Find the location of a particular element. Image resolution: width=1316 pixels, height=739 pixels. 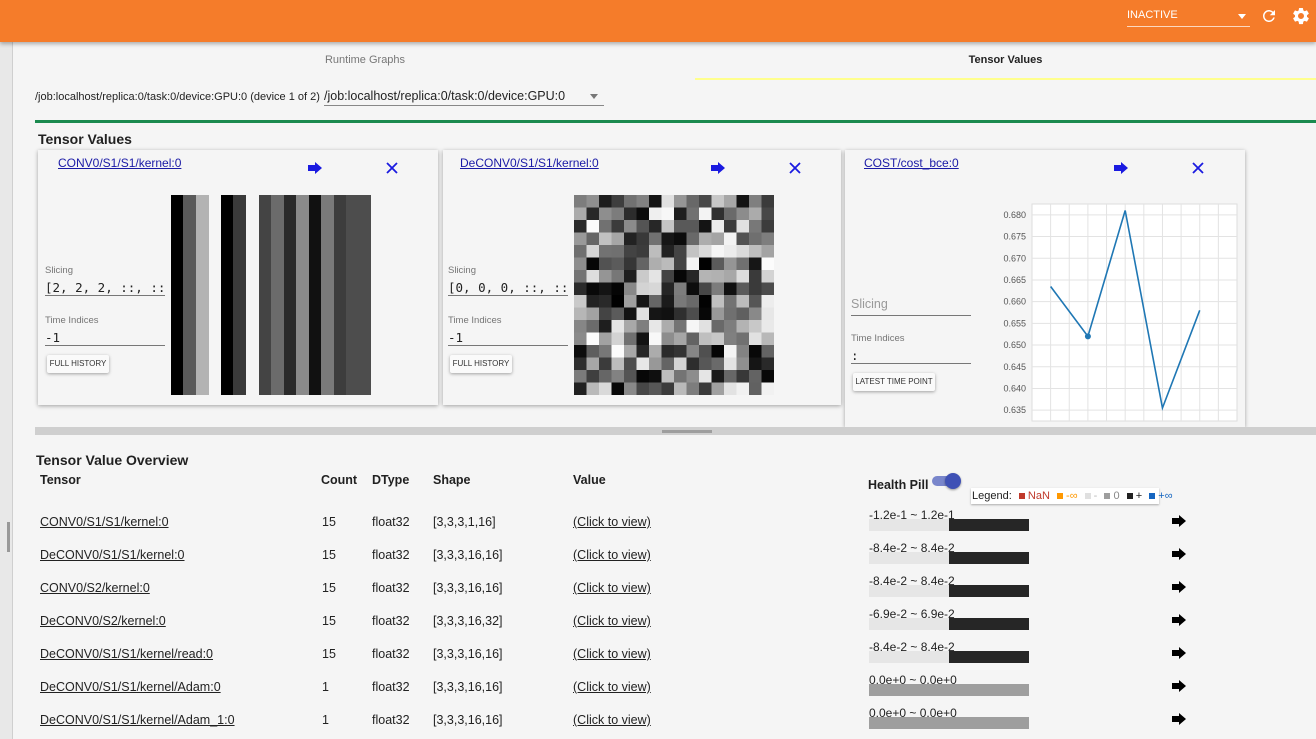

health-pill-label: Health Pill is located at coordinates (898, 485).